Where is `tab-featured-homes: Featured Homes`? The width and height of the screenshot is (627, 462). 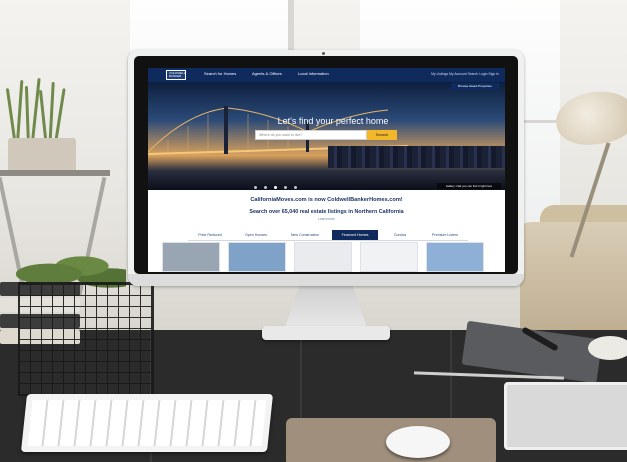 tab-featured-homes: Featured Homes is located at coordinates (355, 235).